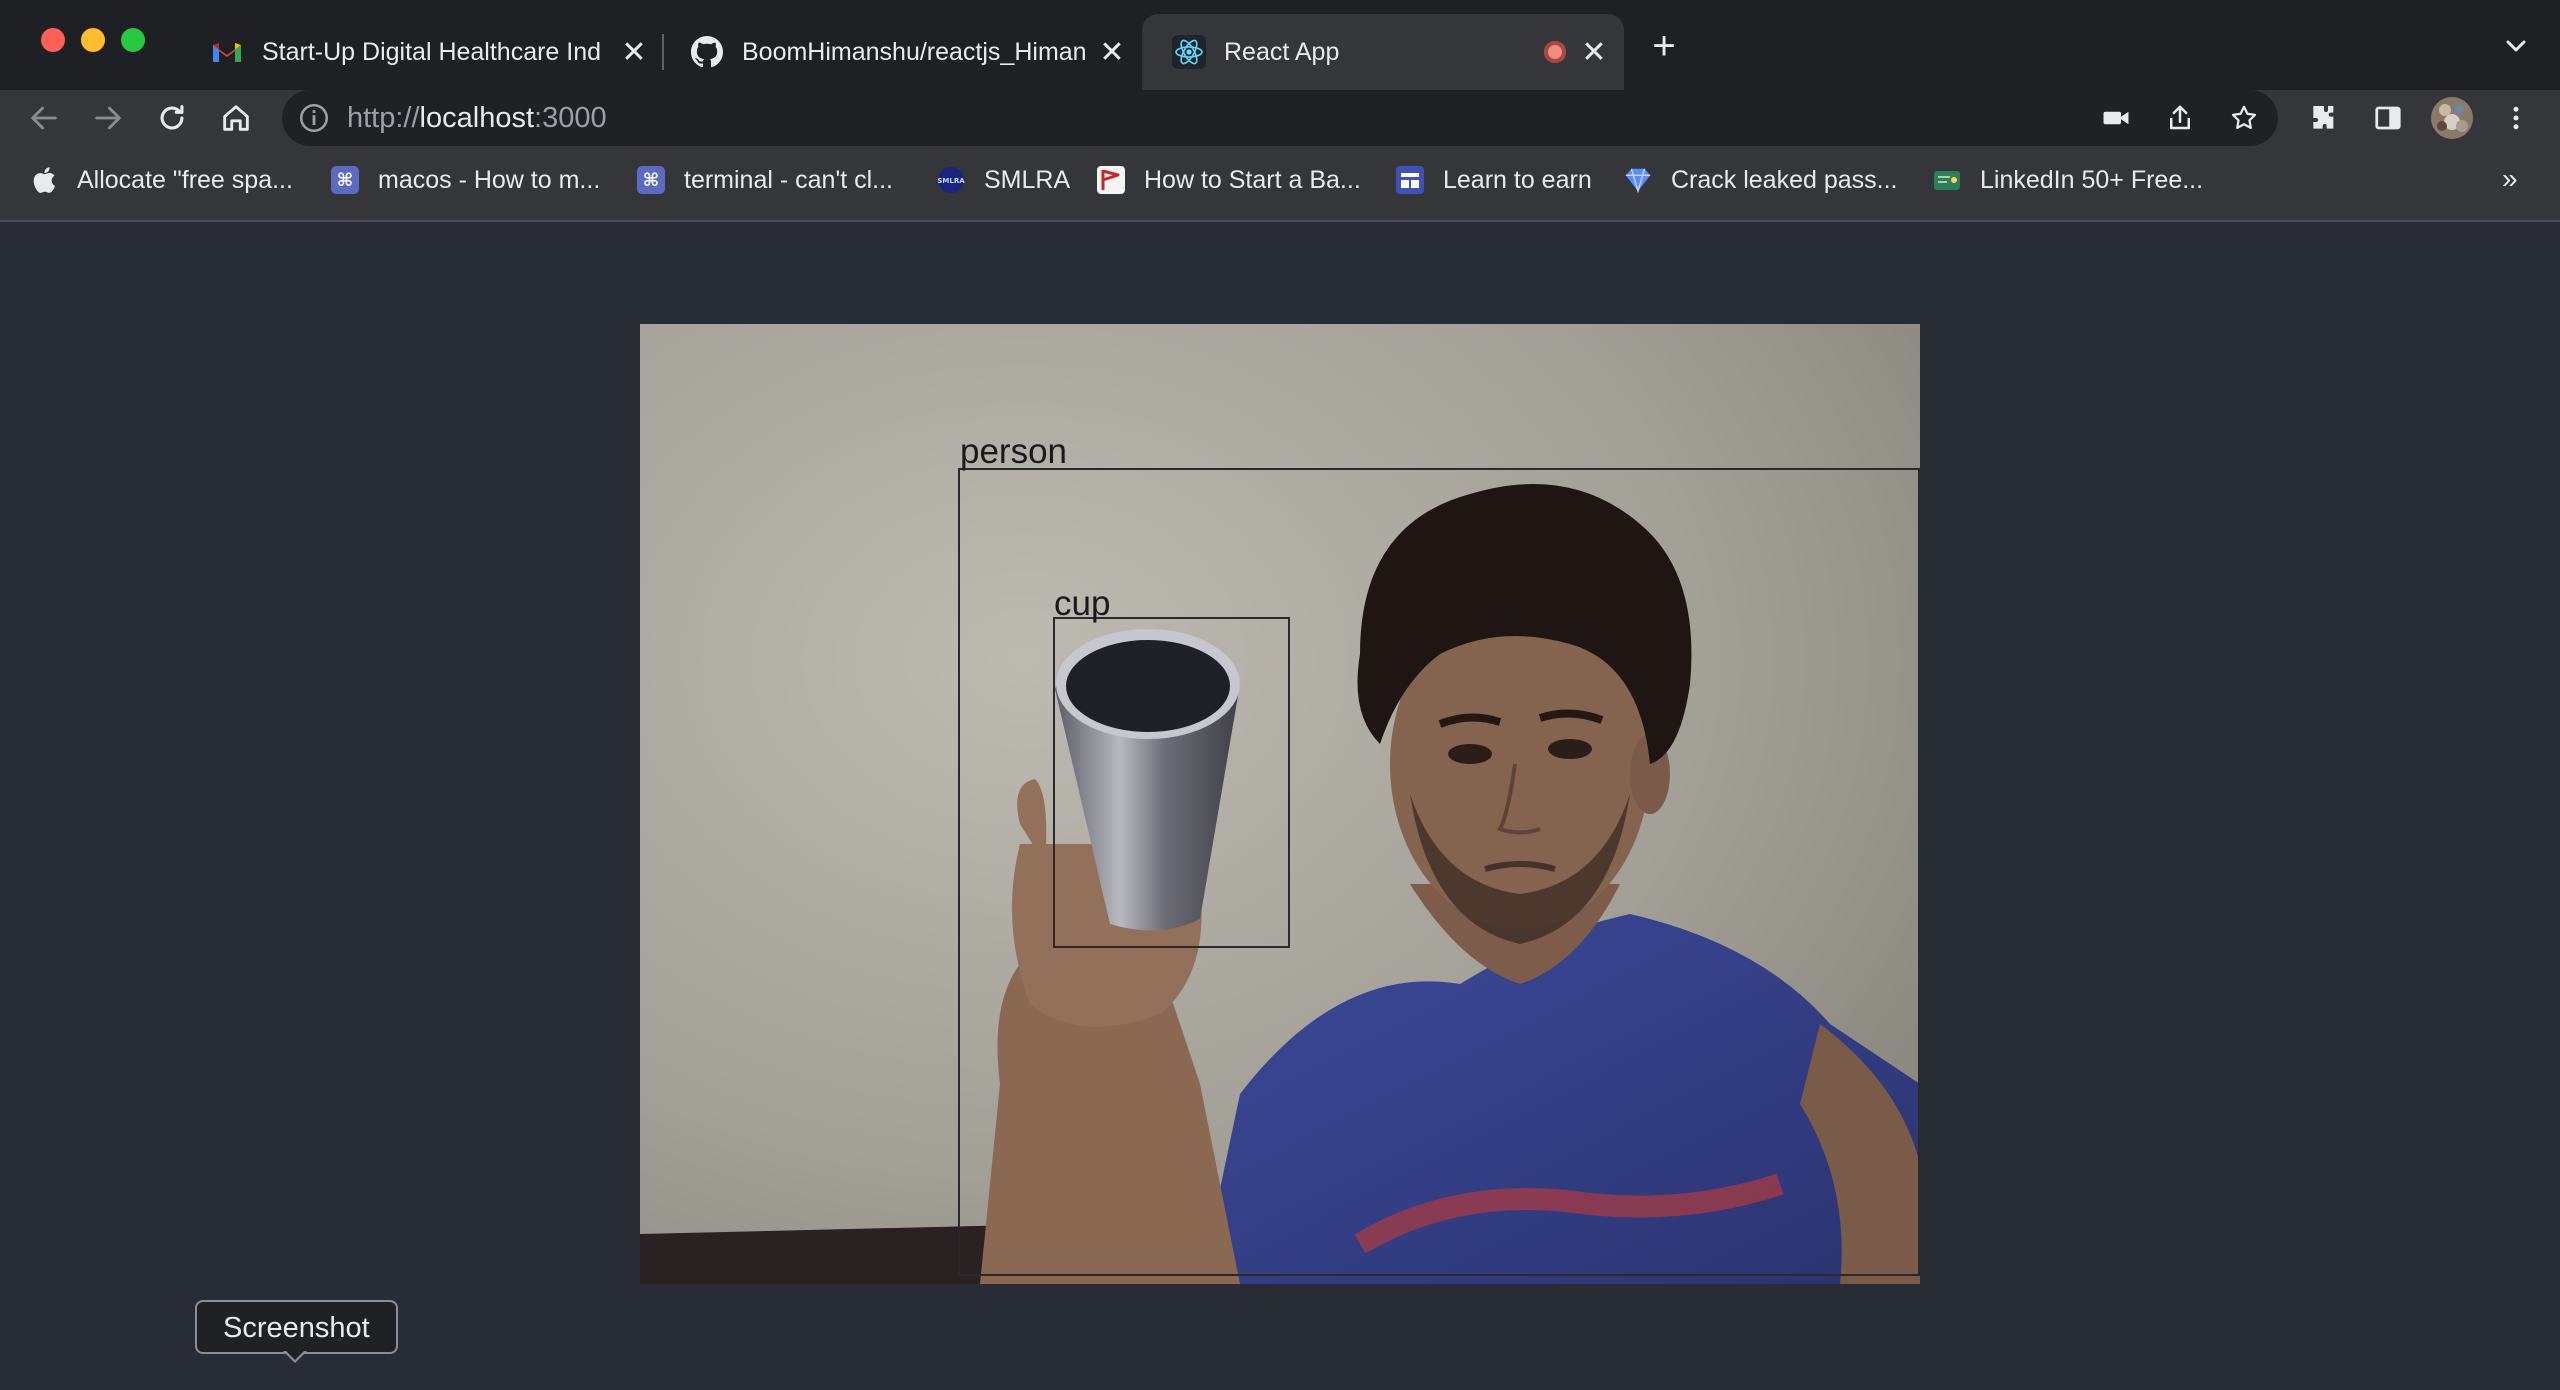  What do you see at coordinates (53, 40) in the screenshot?
I see `close-window-button` at bounding box center [53, 40].